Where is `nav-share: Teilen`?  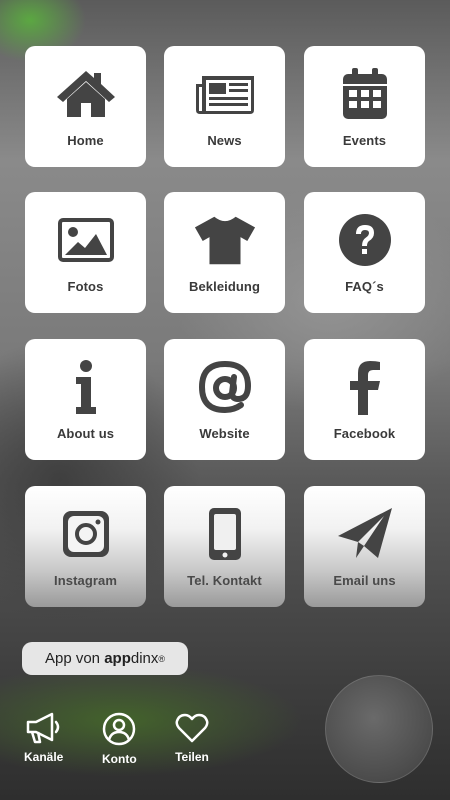
nav-share: Teilen is located at coordinates (192, 738).